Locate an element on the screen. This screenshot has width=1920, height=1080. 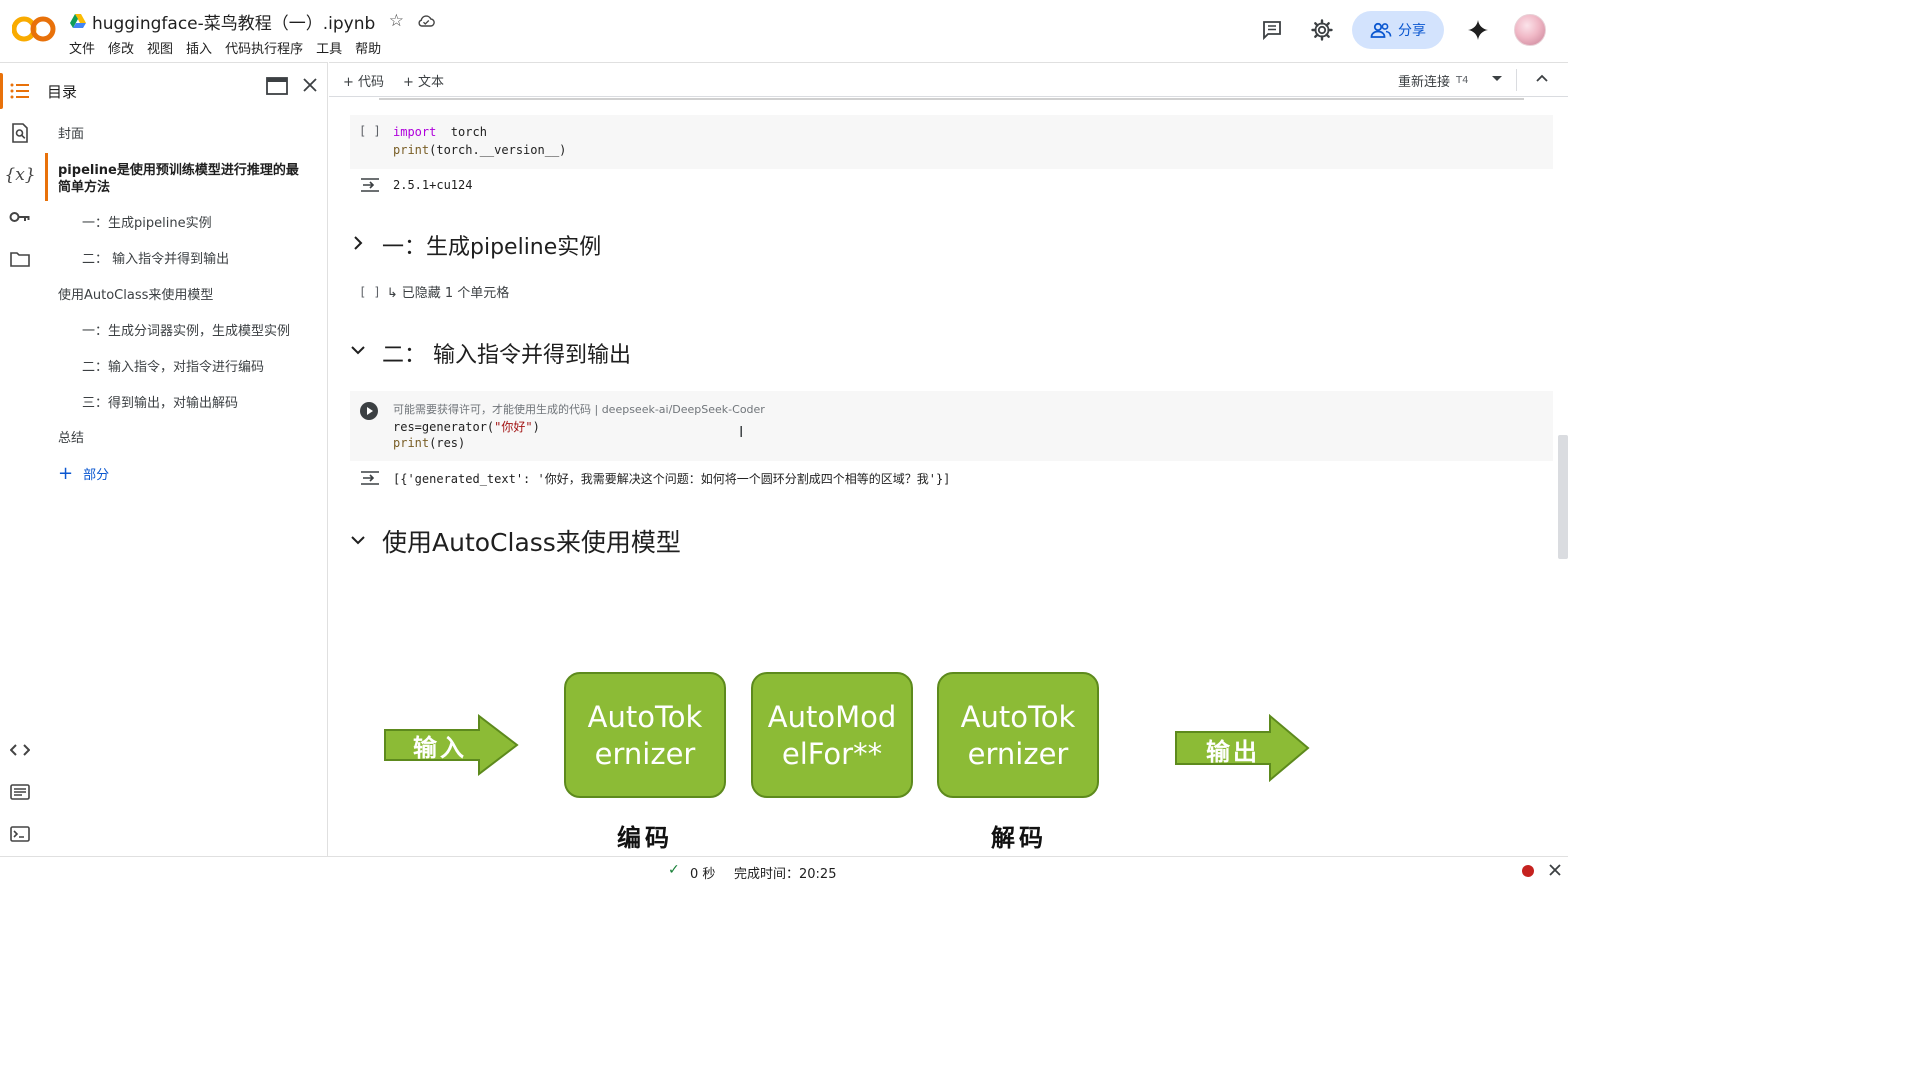
cell-output: 2.5.1+cu124 is located at coordinates (433, 185).